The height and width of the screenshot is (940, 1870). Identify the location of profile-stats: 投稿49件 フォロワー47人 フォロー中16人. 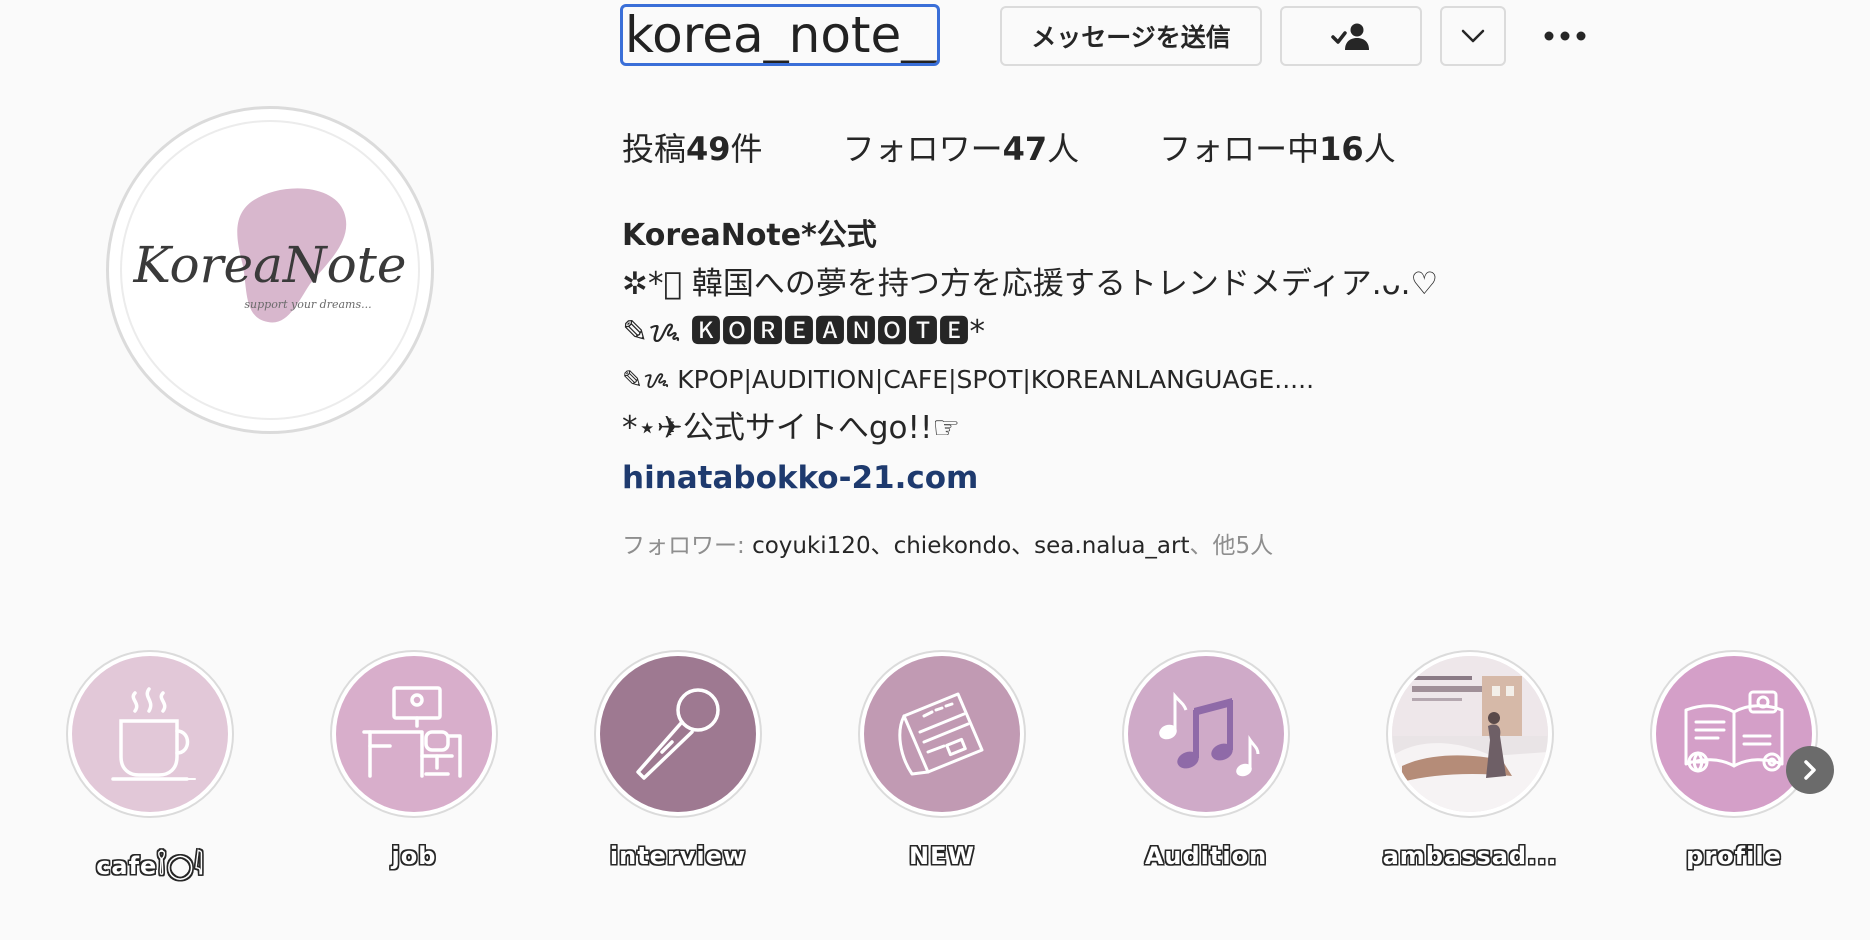
(1049, 147).